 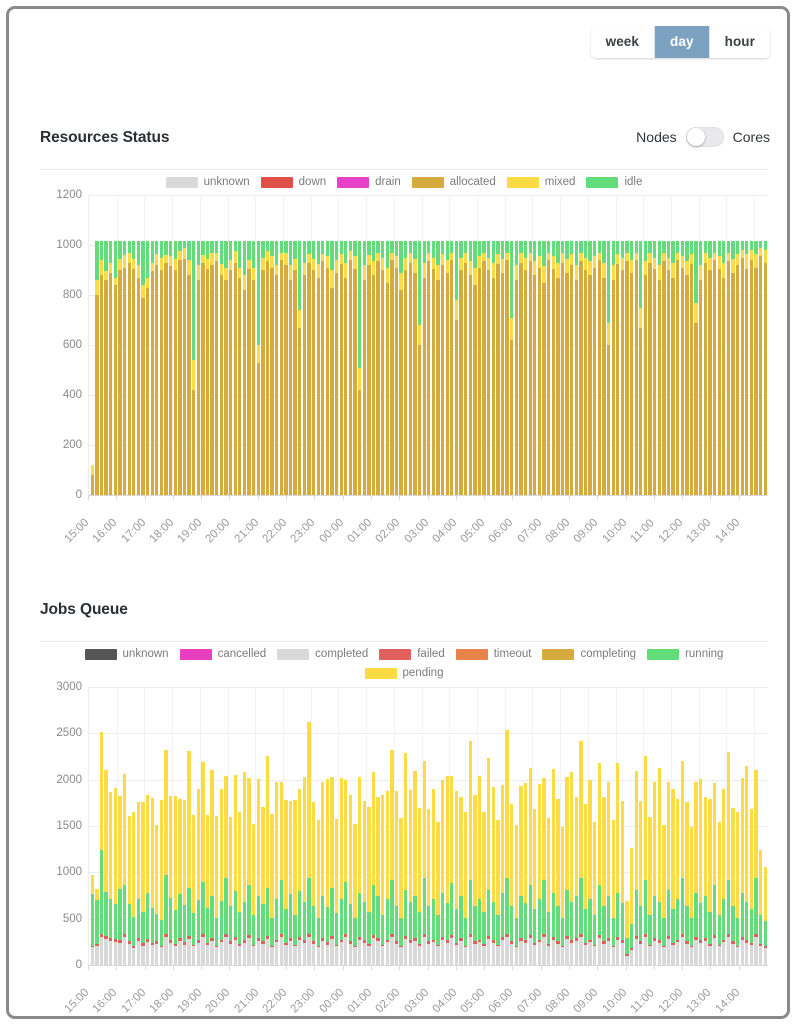 I want to click on resources-legend-item-drain: drain, so click(x=369, y=182).